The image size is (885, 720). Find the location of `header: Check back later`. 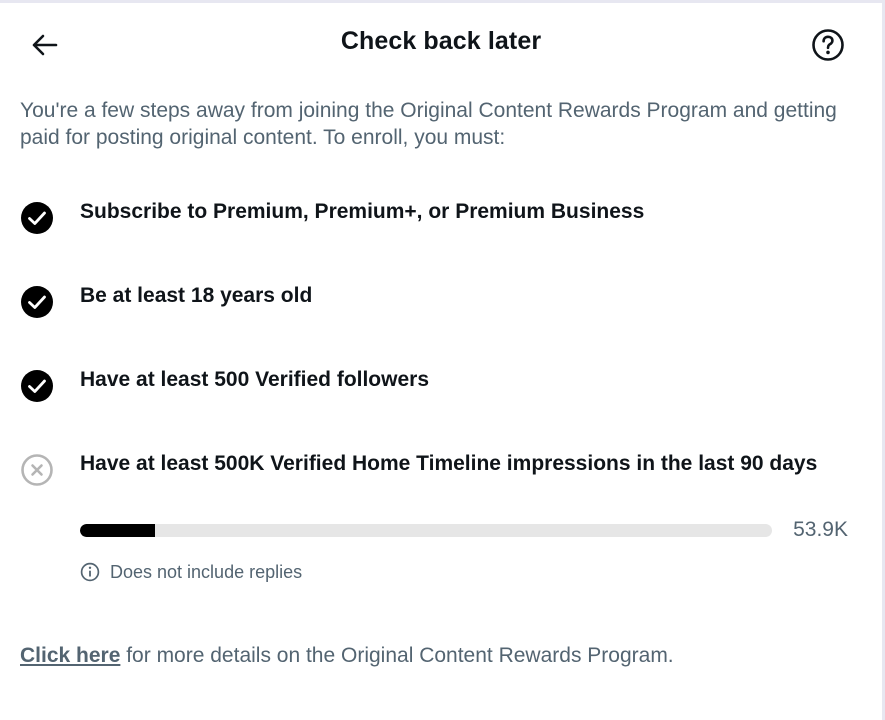

header: Check back later is located at coordinates (441, 43).